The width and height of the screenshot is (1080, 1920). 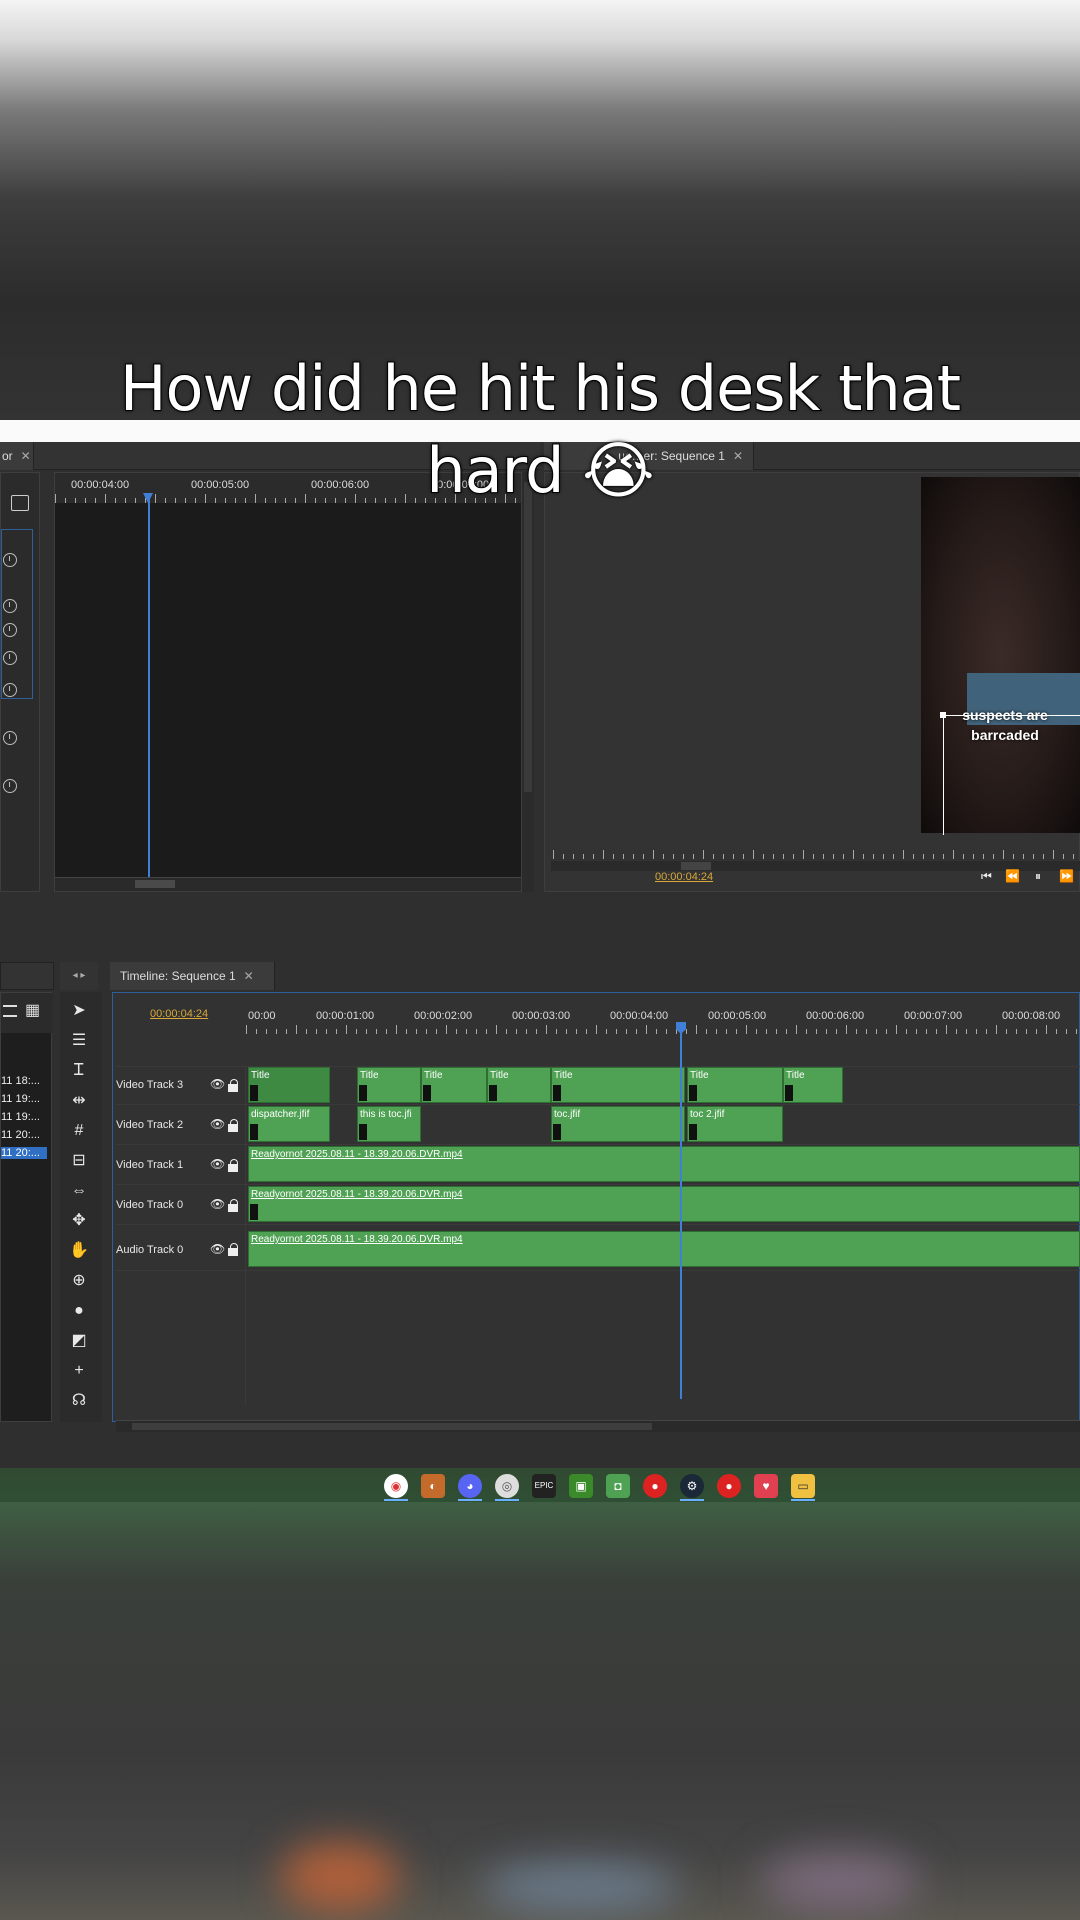 I want to click on skip-back-icon: ⏮, so click(x=986, y=876).